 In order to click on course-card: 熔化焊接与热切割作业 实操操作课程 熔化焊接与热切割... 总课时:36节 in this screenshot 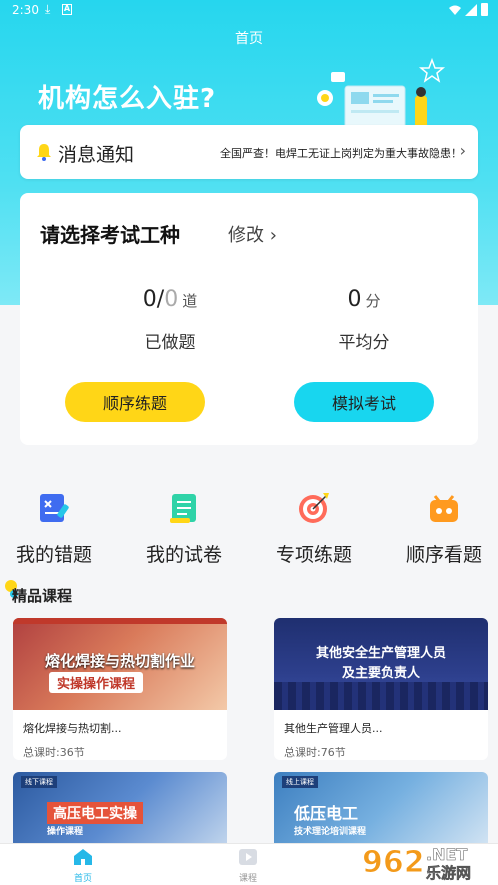, I will do `click(120, 689)`.